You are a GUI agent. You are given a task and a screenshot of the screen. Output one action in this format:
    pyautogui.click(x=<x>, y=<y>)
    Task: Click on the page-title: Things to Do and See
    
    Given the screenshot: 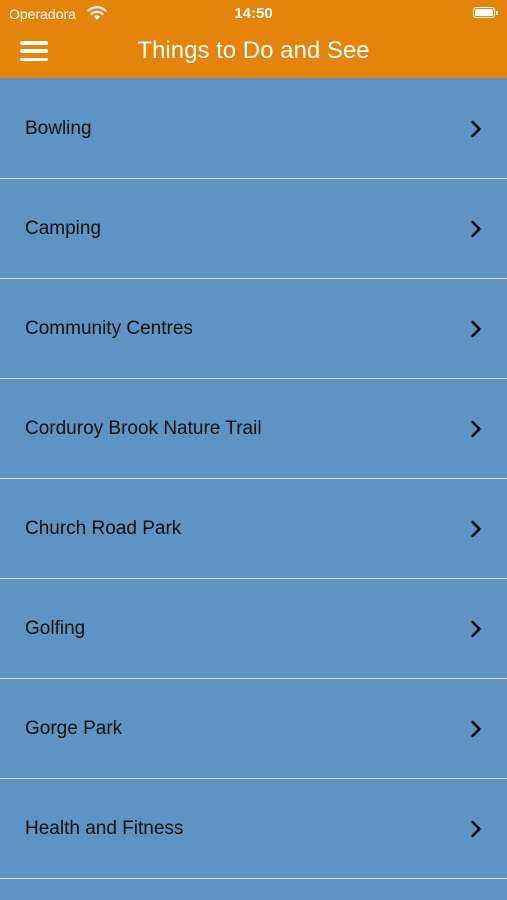 What is the action you would take?
    pyautogui.click(x=253, y=50)
    